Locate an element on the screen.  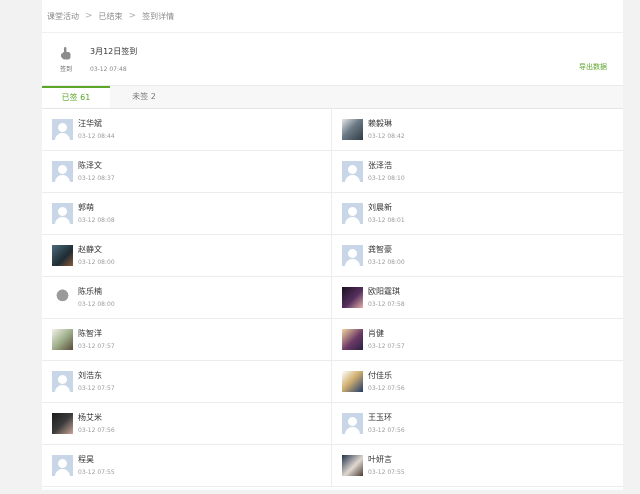
student-item: 陈乐楠 03-12 08:00 is located at coordinates (187, 298).